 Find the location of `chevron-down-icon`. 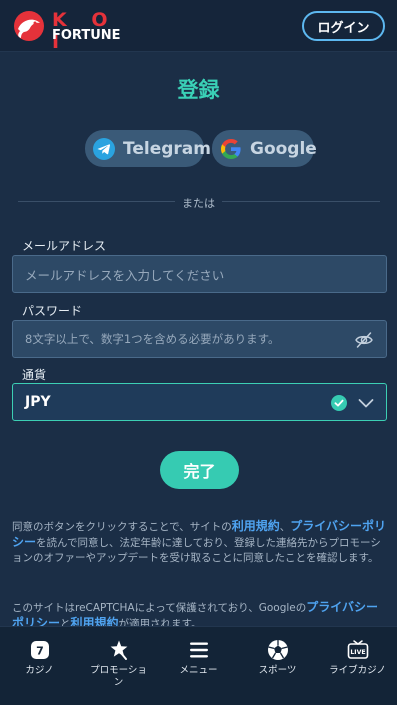

chevron-down-icon is located at coordinates (366, 403).